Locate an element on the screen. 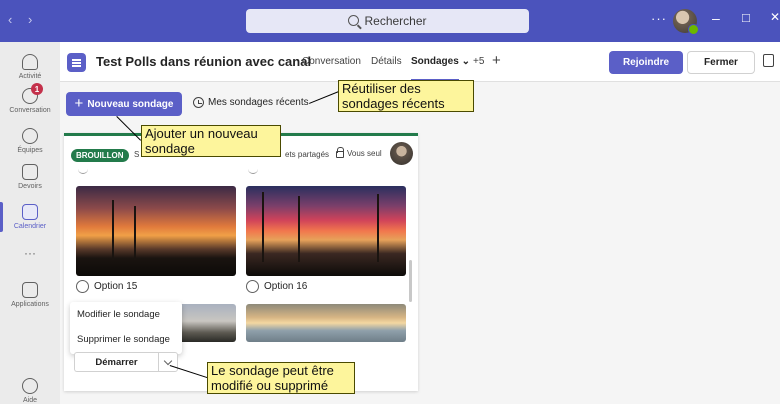  teams-icon is located at coordinates (30, 136).